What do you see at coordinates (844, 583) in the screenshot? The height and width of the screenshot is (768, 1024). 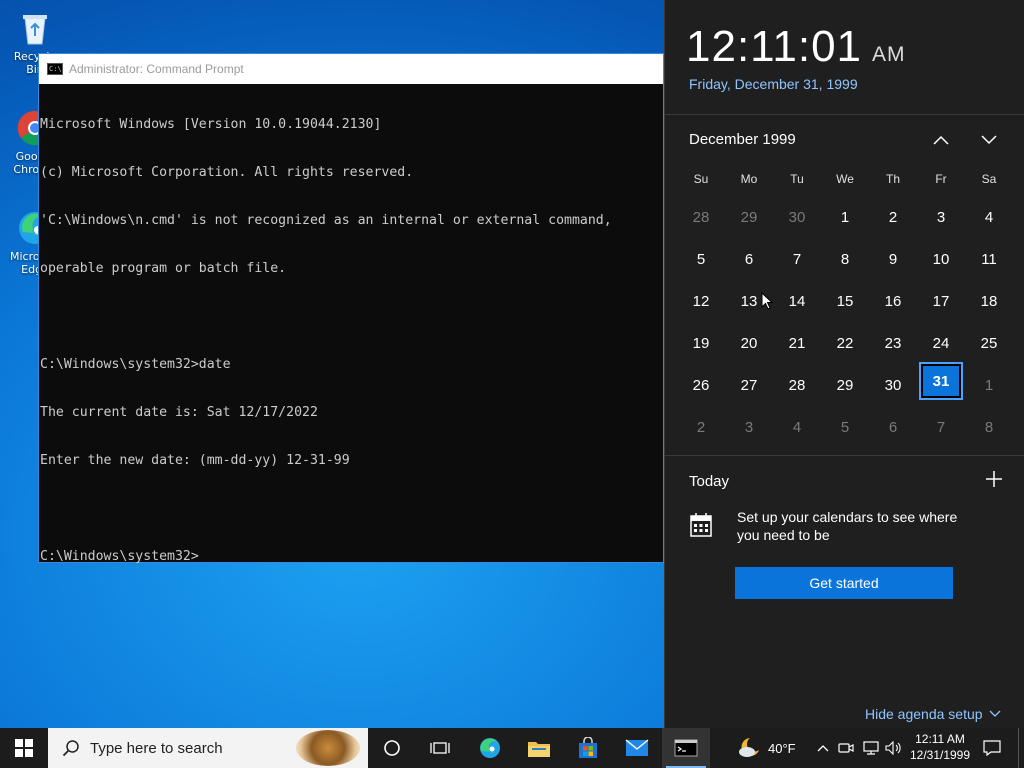 I see `get-started-button: Get started` at bounding box center [844, 583].